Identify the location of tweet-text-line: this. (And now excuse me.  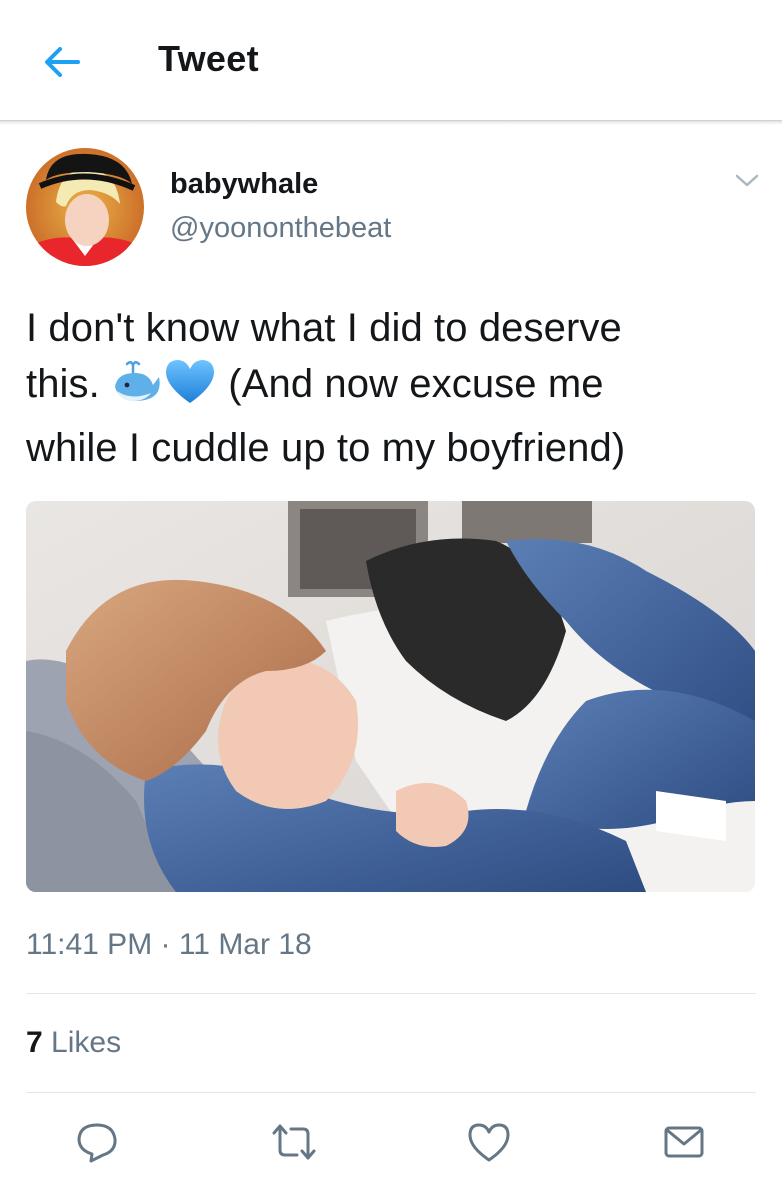
(391, 388).